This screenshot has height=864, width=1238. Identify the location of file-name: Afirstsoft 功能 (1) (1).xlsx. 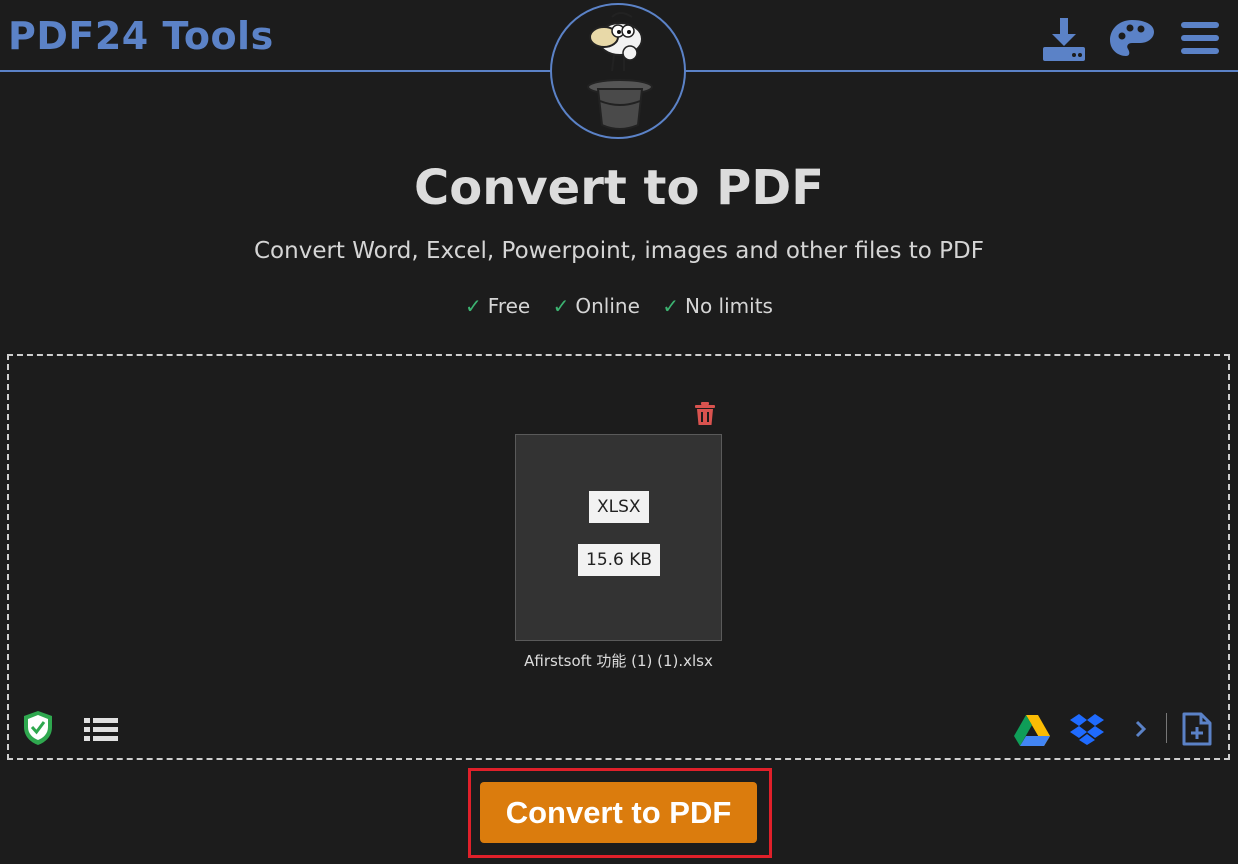
(618, 661).